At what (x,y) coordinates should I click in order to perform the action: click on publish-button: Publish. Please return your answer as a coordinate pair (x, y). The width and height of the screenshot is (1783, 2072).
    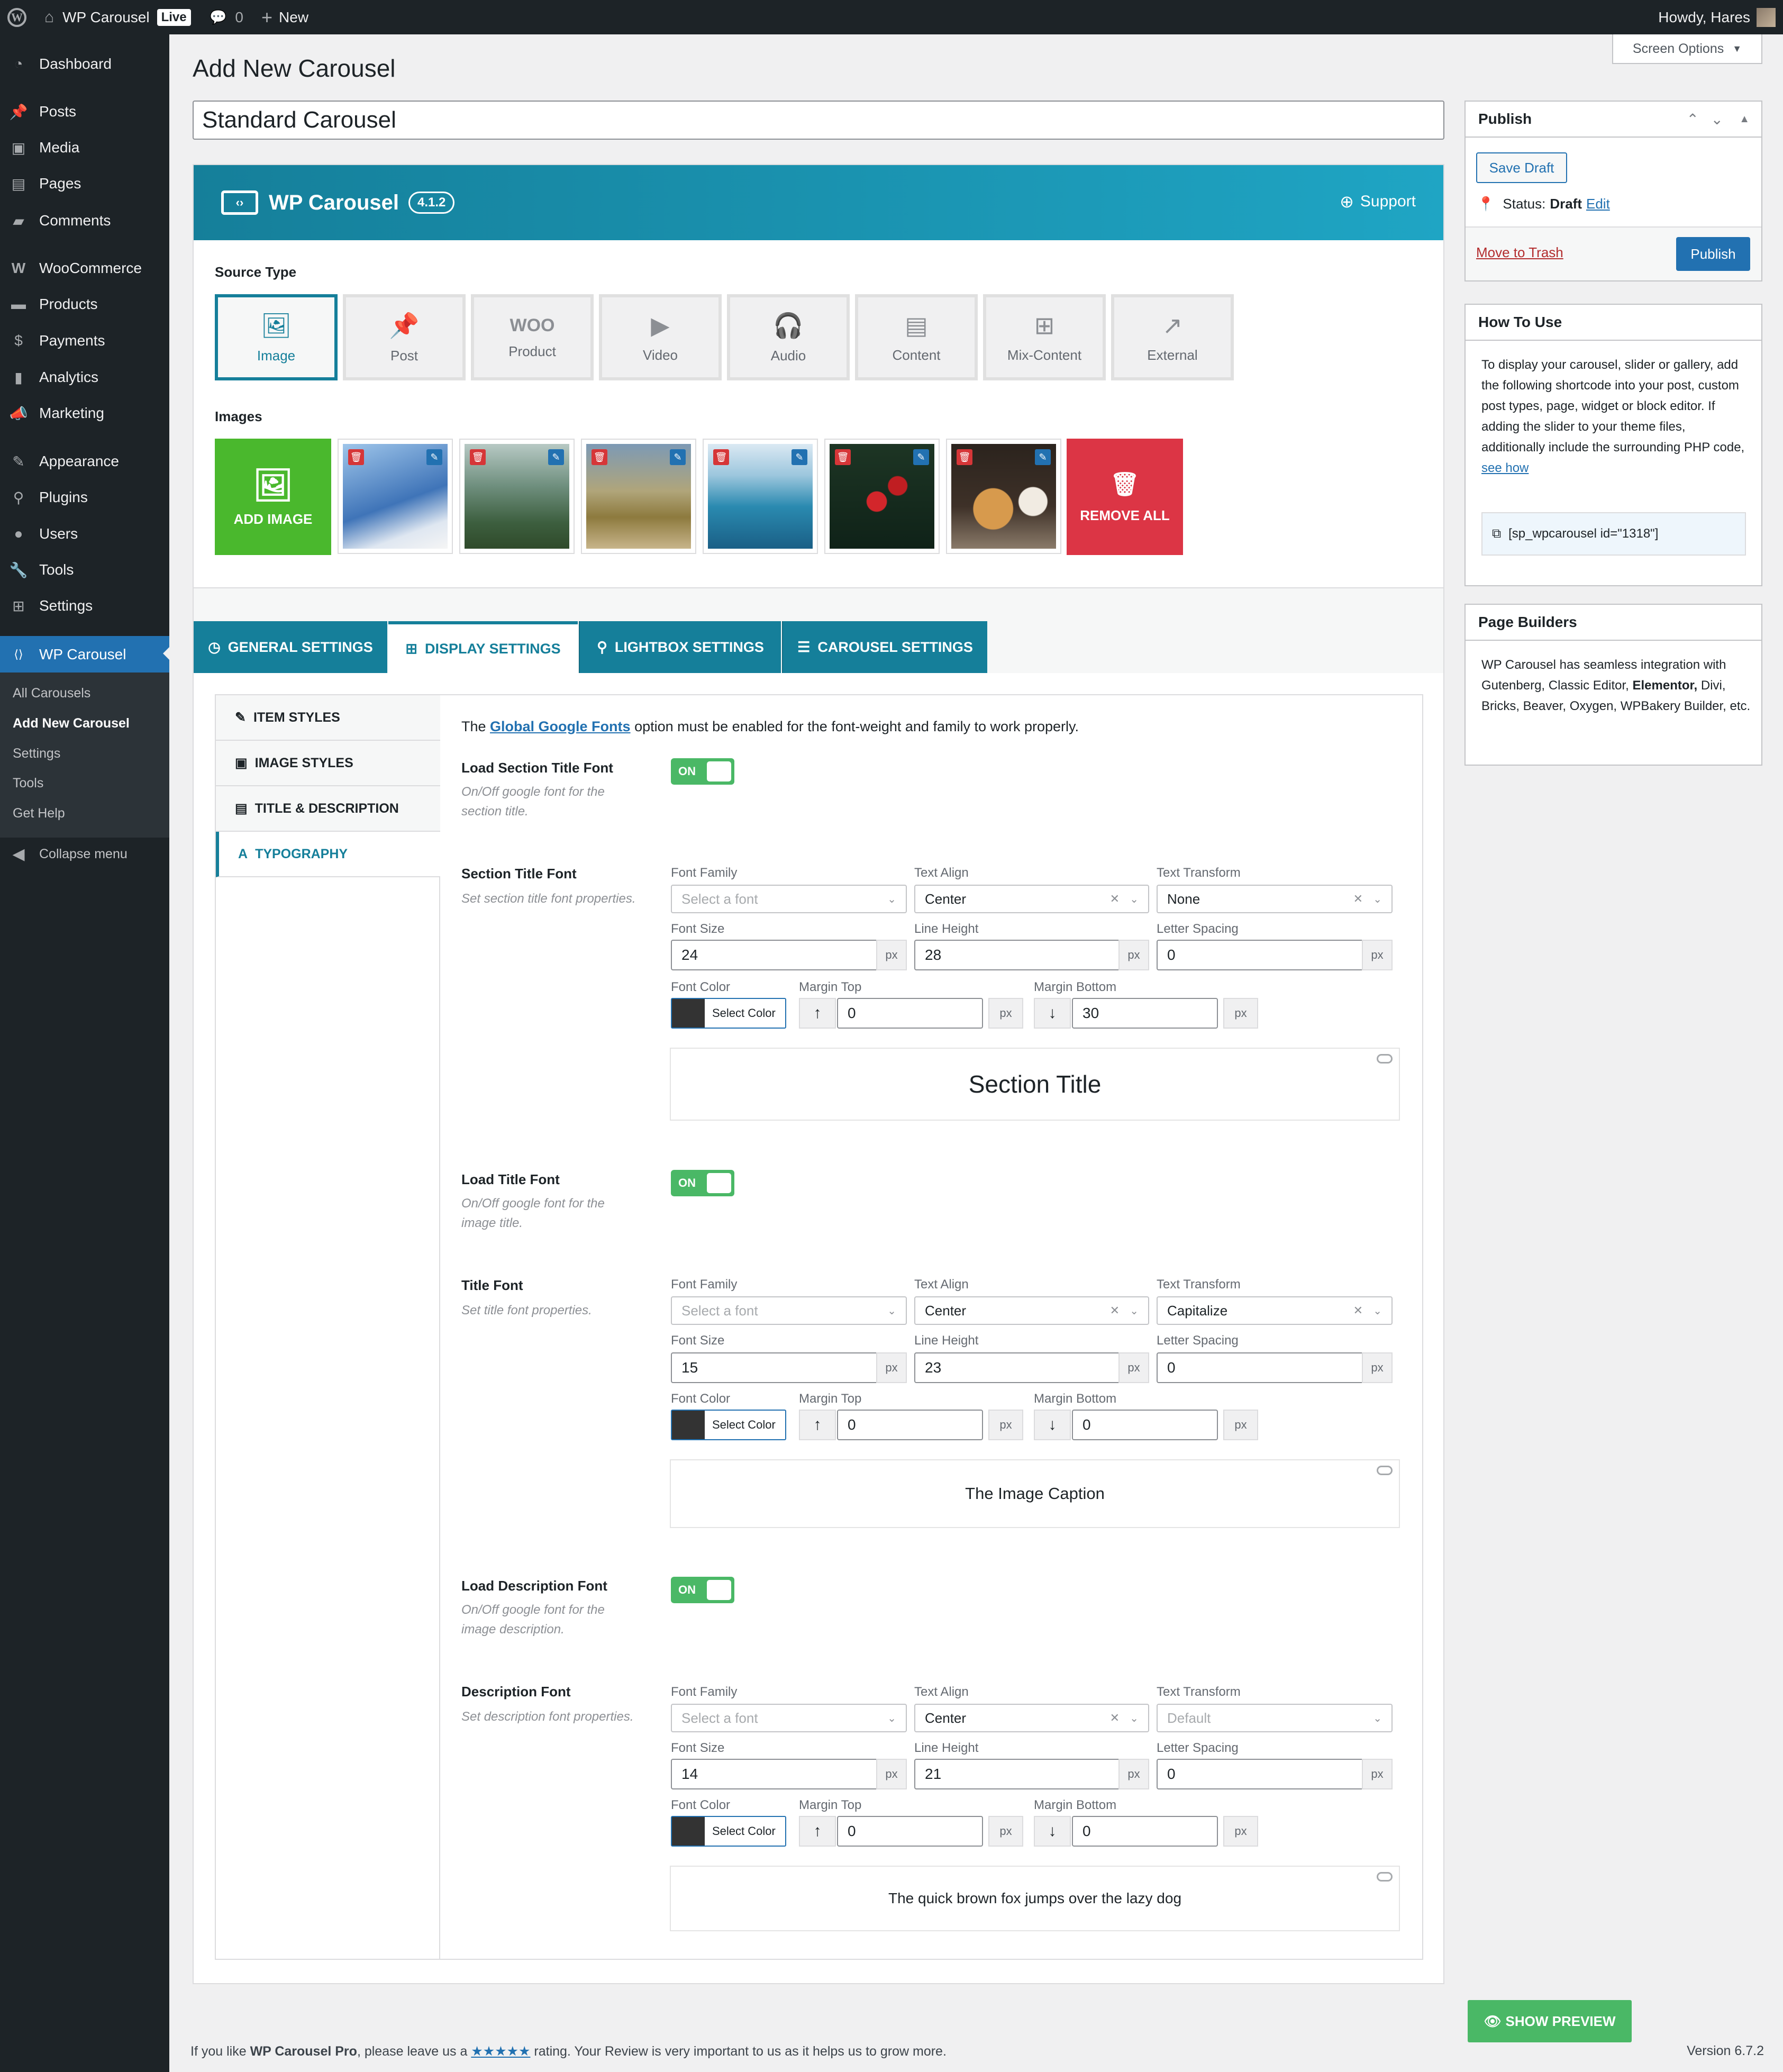
    Looking at the image, I should click on (1713, 254).